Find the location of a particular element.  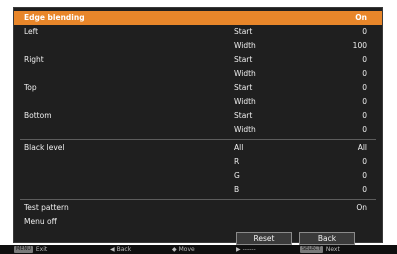

status-back-label: Back is located at coordinates (124, 249).